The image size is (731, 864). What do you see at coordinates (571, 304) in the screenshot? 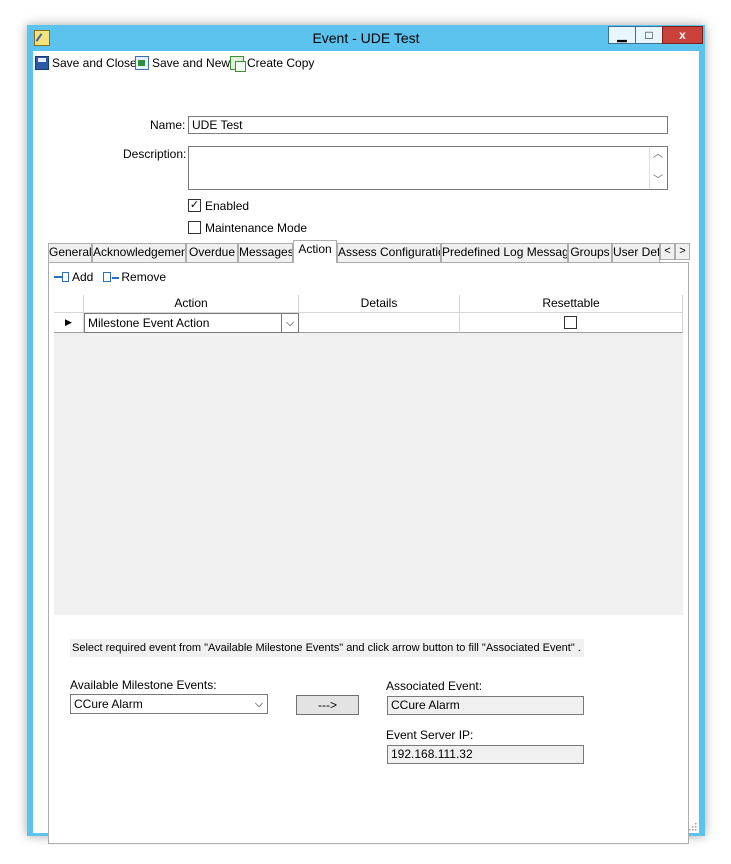
I see `column-header-resettable: Resettable` at bounding box center [571, 304].